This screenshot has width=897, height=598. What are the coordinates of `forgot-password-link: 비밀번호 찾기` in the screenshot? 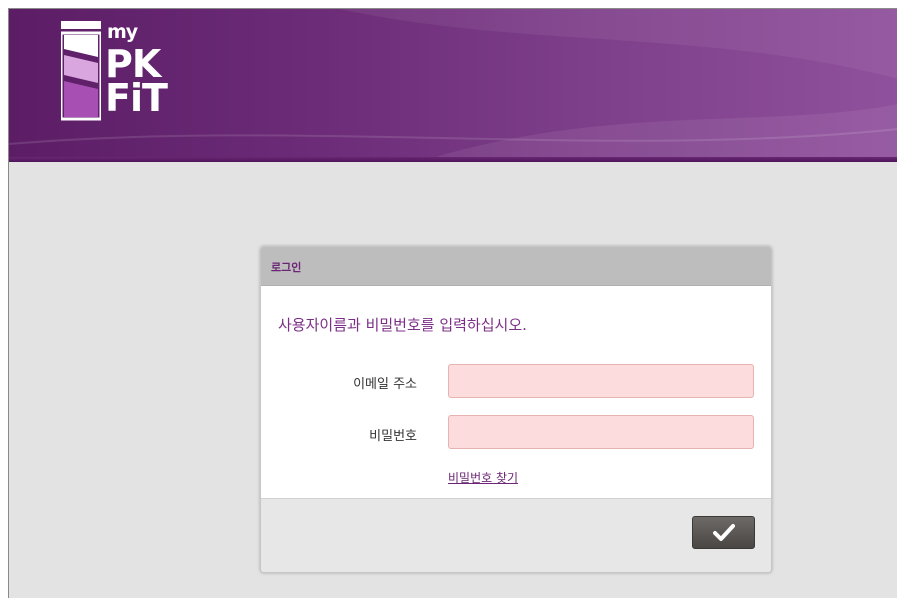 It's located at (483, 477).